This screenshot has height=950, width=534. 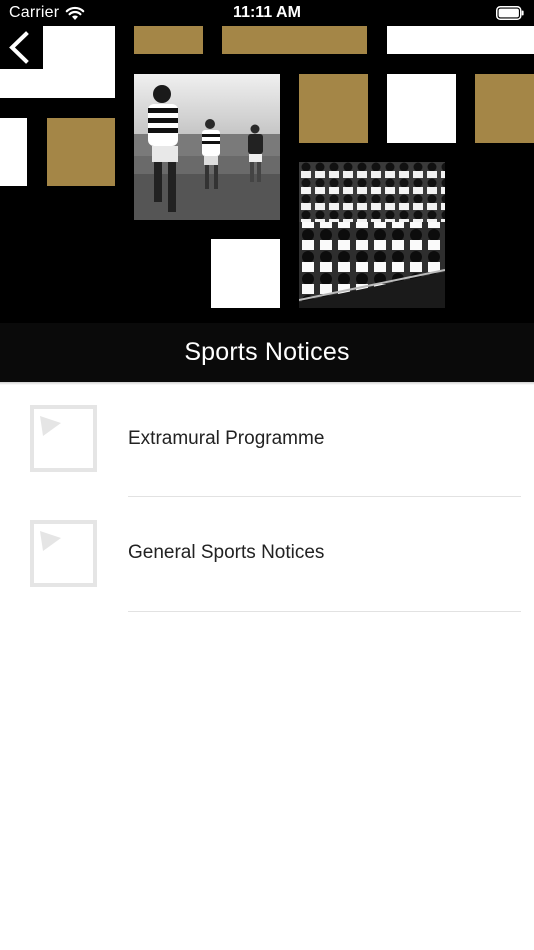 What do you see at coordinates (372, 235) in the screenshot?
I see `crowd-photo` at bounding box center [372, 235].